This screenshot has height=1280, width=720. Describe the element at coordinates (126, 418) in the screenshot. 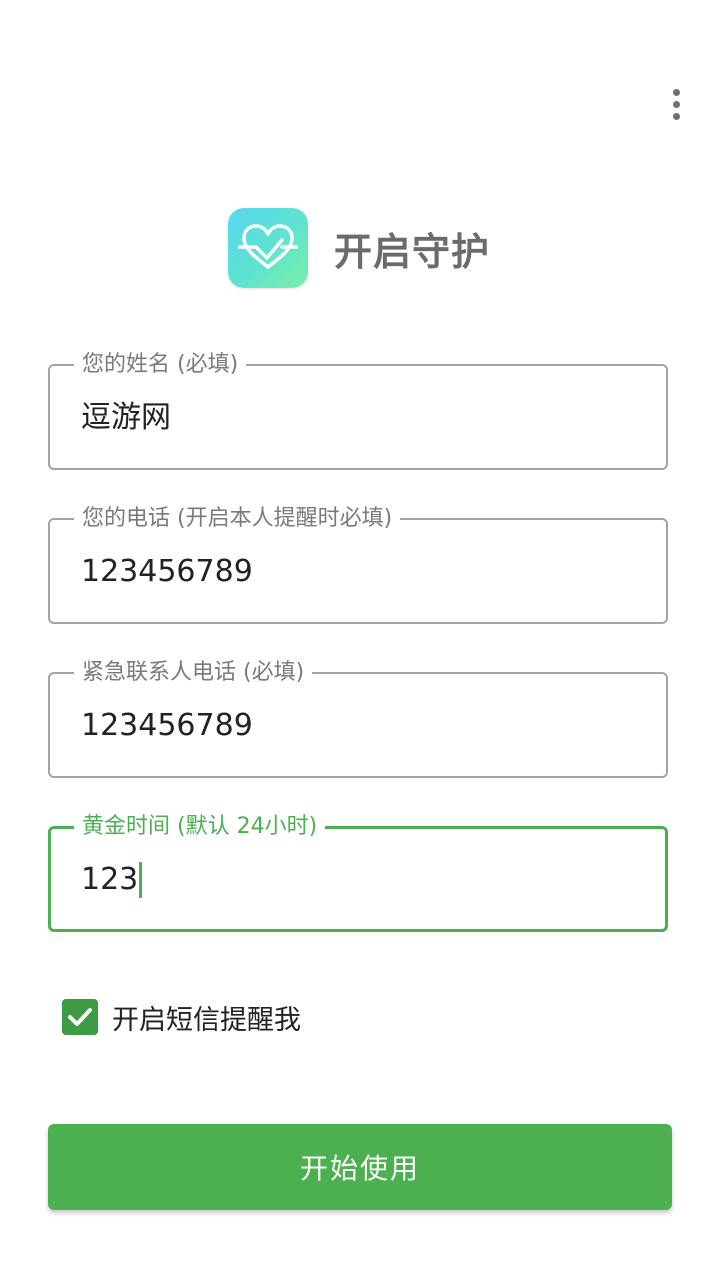

I see `name-input: 逗游网` at that location.